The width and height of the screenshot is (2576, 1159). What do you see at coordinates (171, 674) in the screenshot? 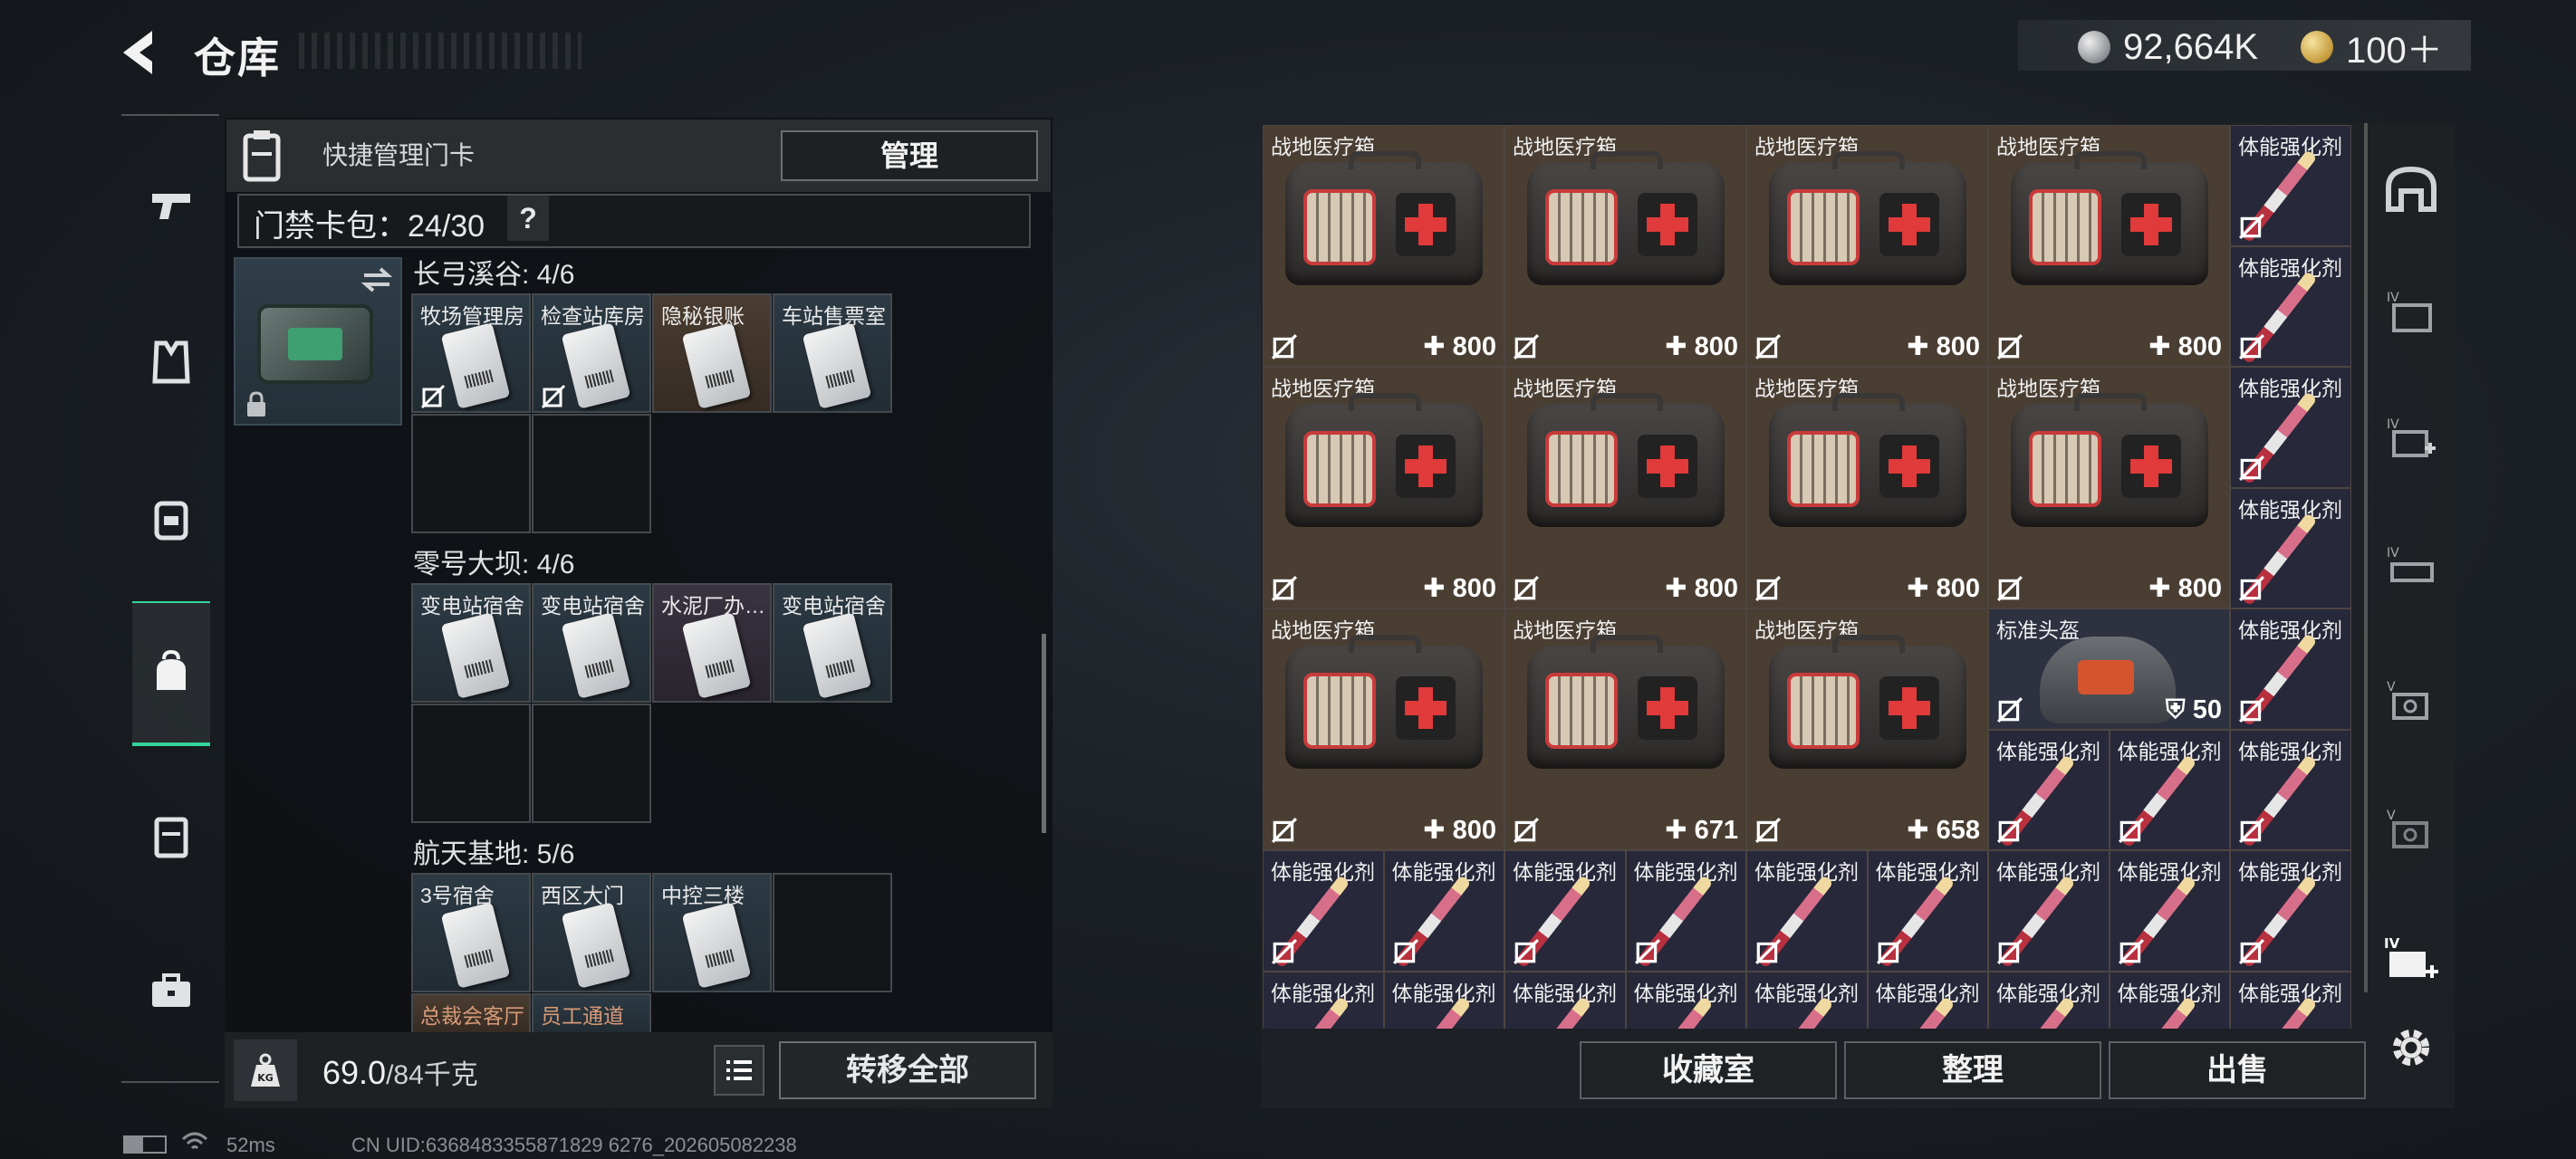
I see `nav-bag-active` at bounding box center [171, 674].